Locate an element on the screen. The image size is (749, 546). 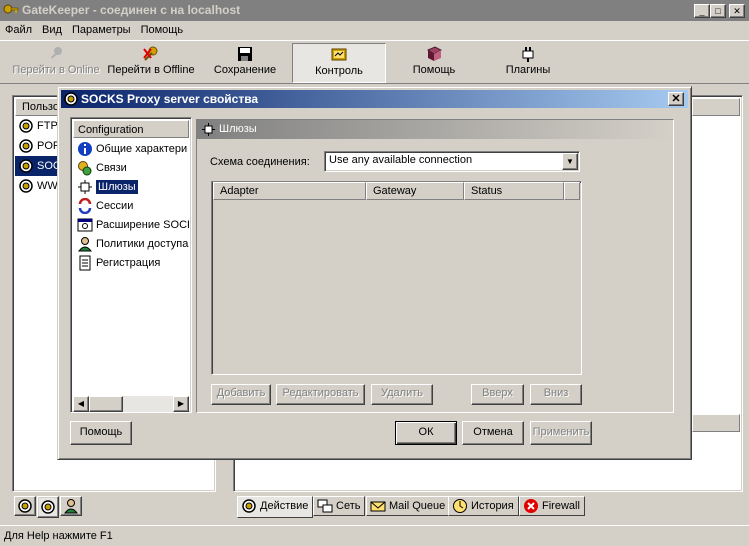
stop-icon is located at coordinates (531, 506).